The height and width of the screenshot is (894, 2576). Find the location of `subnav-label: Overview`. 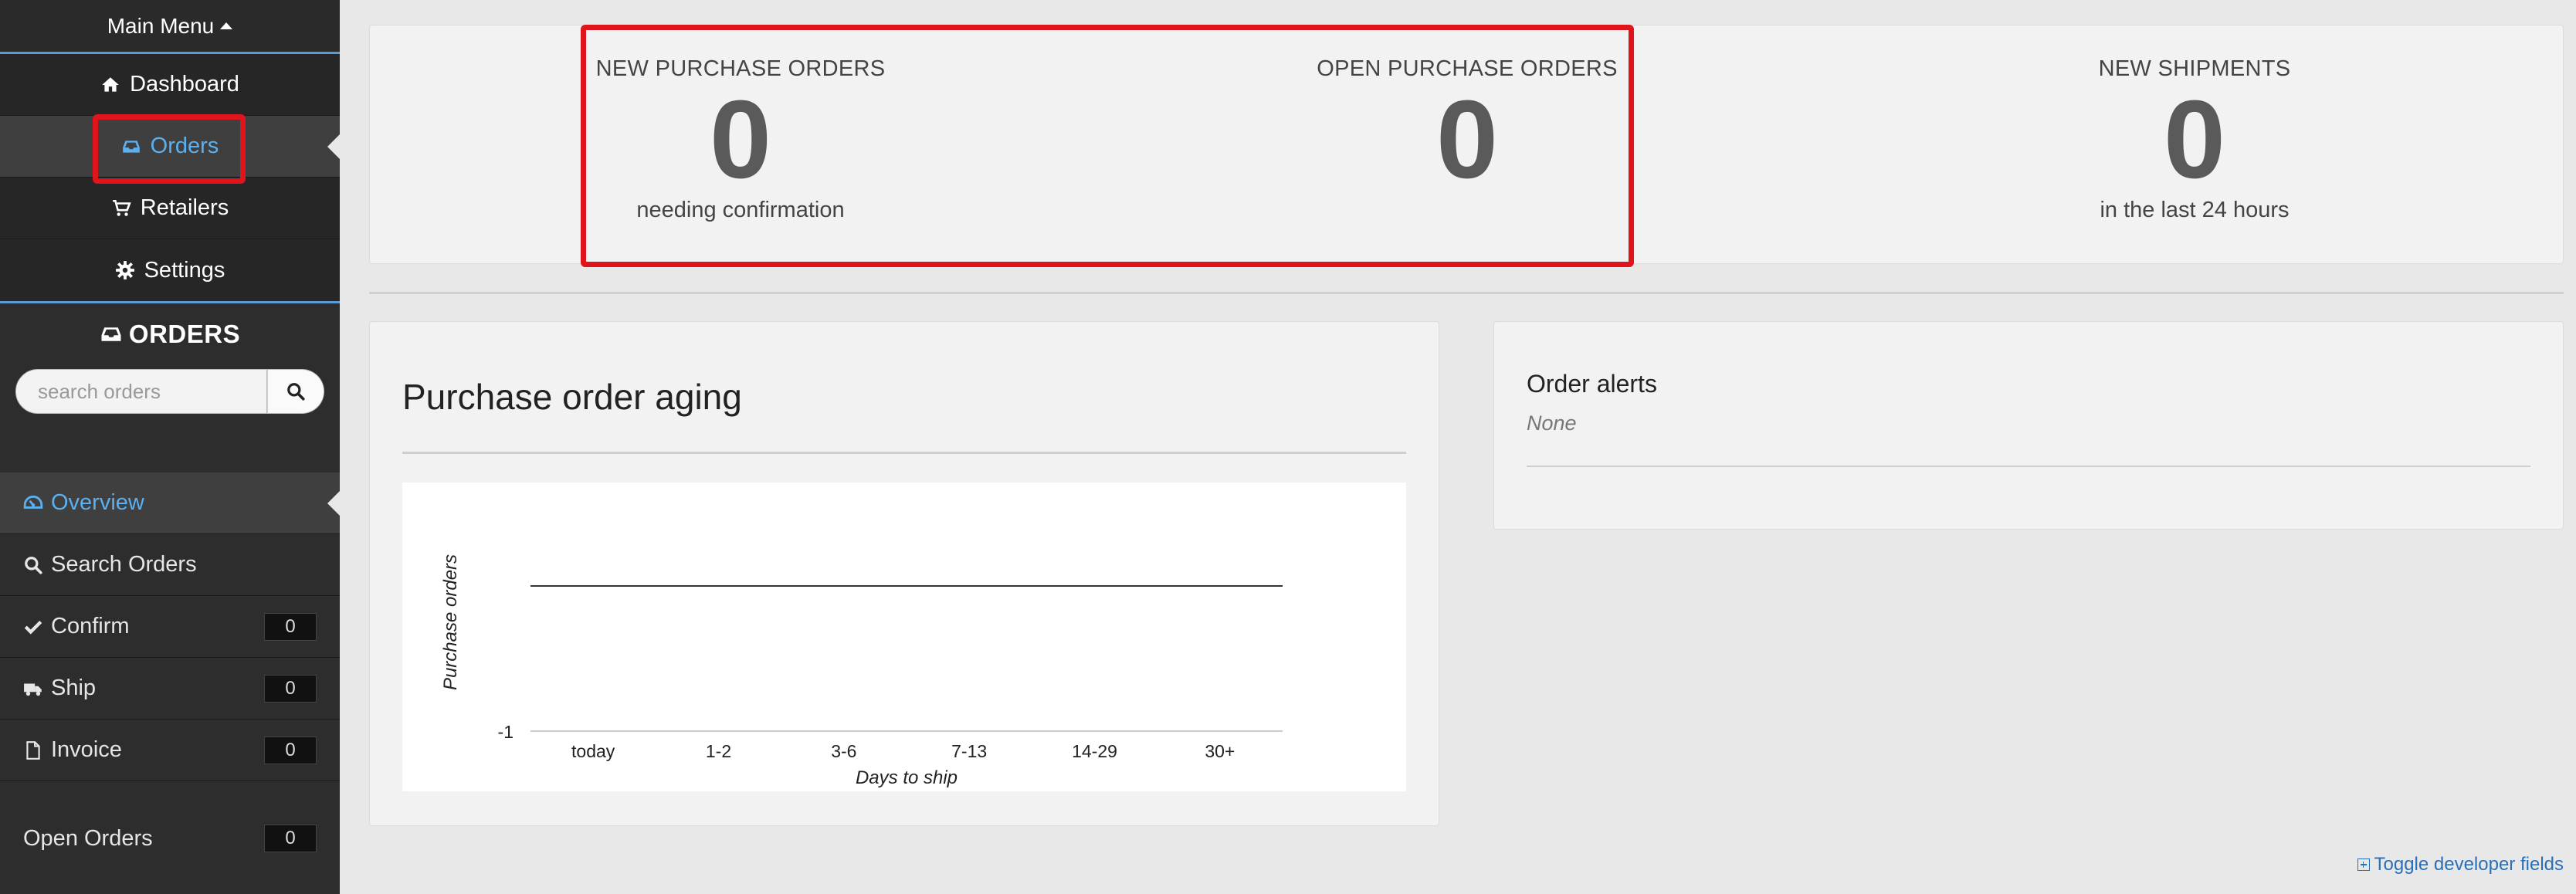

subnav-label: Overview is located at coordinates (97, 502).